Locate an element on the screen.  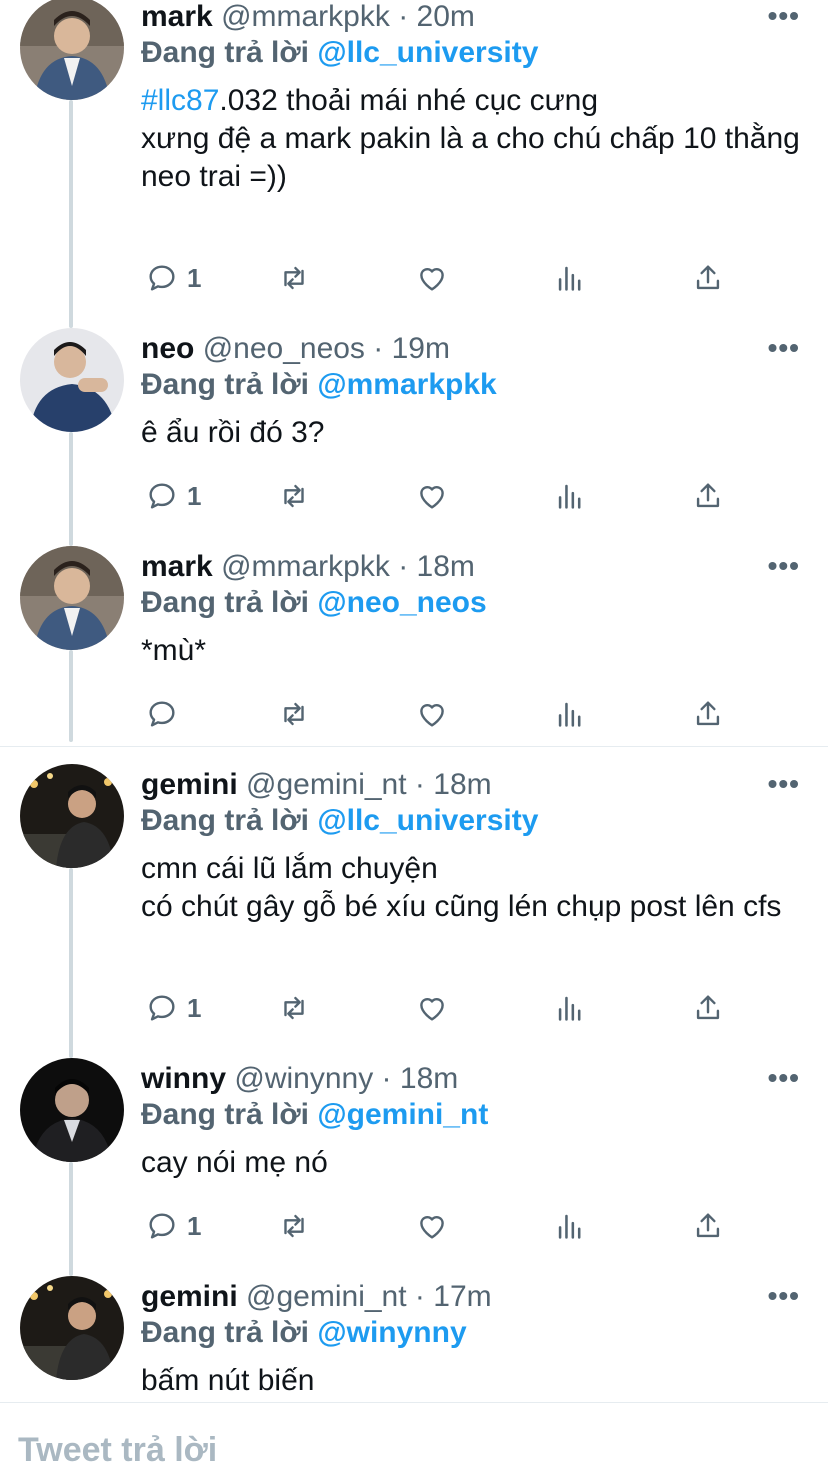
reply-prefix: Đang trả lời is located at coordinates (225, 1332).